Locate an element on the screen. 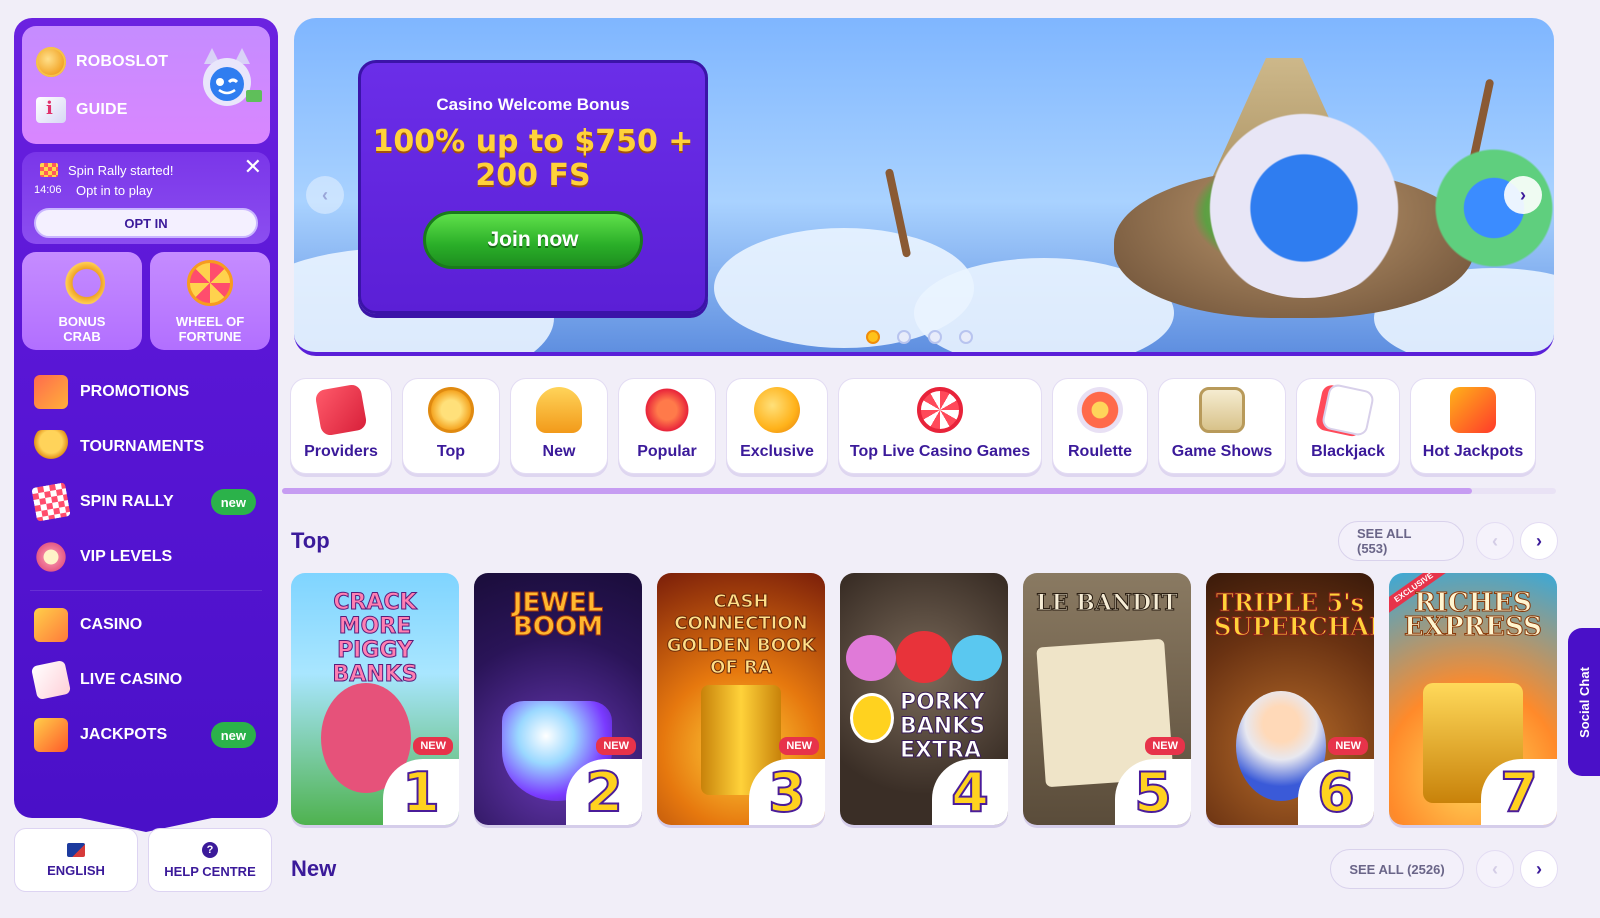 This screenshot has width=1600, height=918. section-title-new: New is located at coordinates (314, 868).